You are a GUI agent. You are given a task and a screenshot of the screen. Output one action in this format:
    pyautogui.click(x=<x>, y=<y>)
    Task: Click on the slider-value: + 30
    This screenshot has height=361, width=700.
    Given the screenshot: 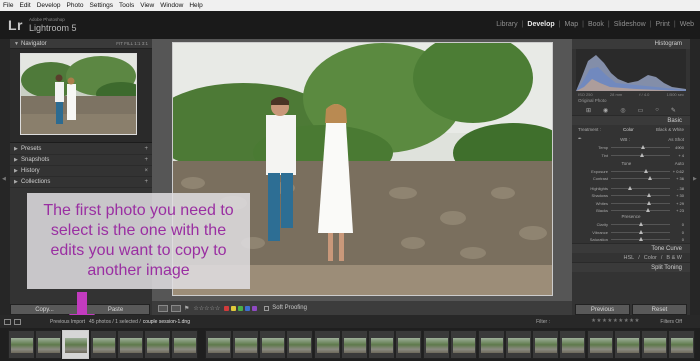 What is the action you would take?
    pyautogui.click(x=677, y=195)
    